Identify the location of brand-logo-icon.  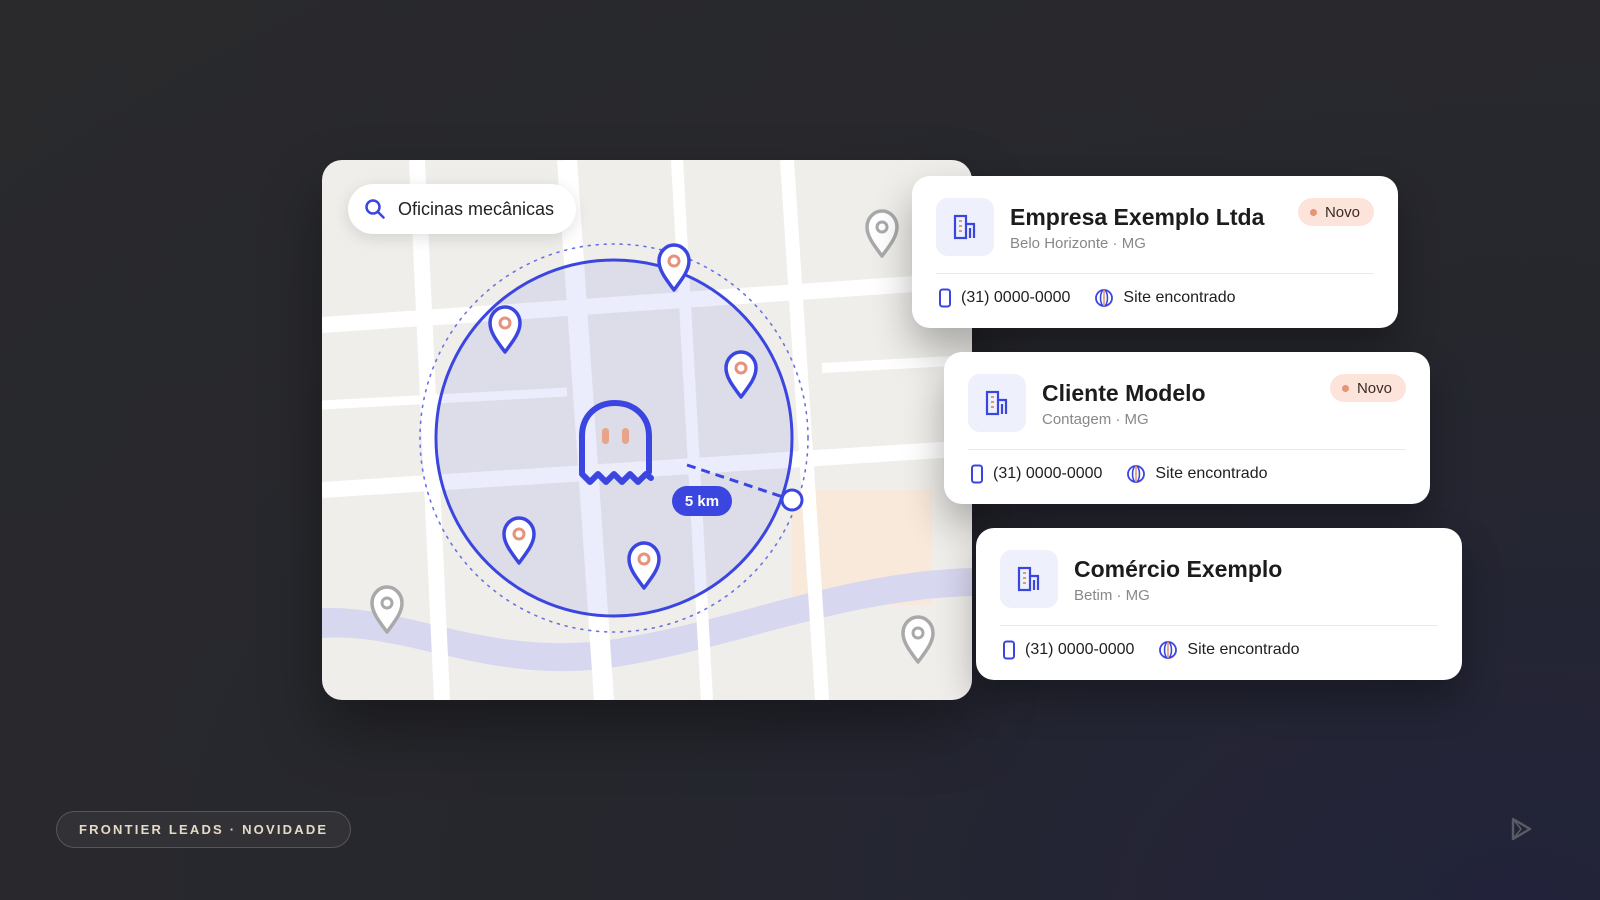
(1521, 829).